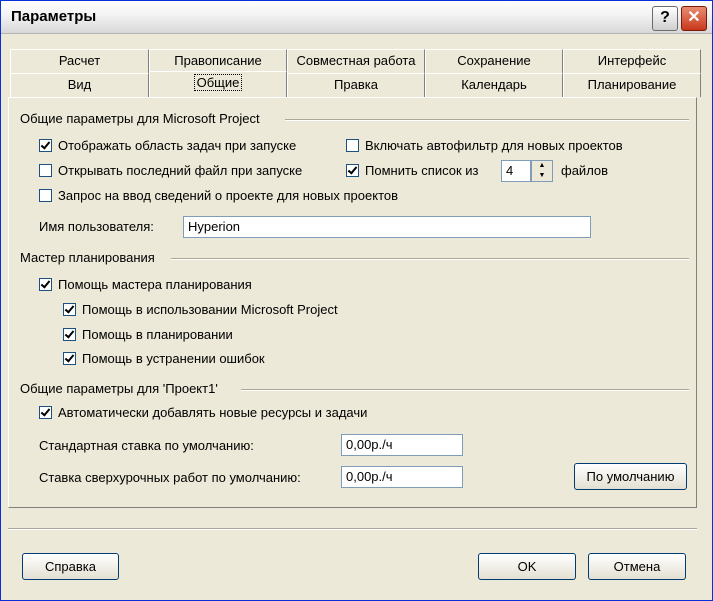 This screenshot has height=601, width=713. Describe the element at coordinates (356, 17) in the screenshot. I see `title-bar: Параметры ? ✕` at that location.